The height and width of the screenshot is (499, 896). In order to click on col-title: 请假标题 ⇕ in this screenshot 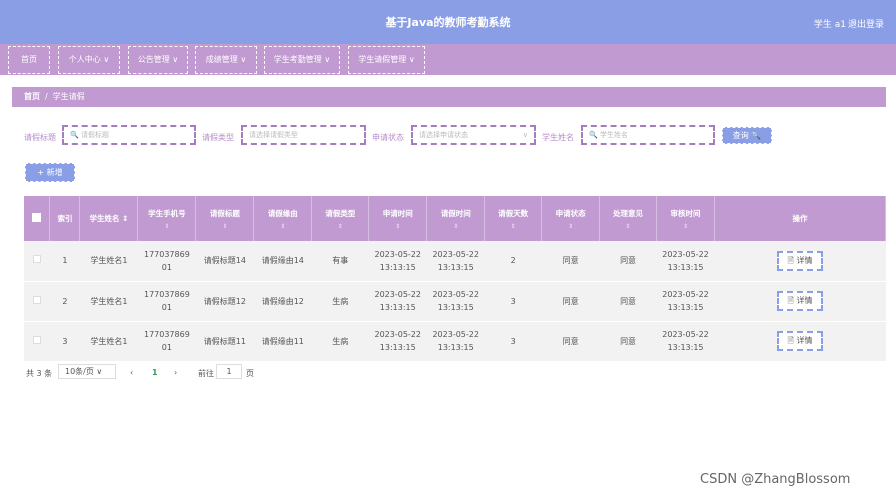, I will do `click(225, 218)`.